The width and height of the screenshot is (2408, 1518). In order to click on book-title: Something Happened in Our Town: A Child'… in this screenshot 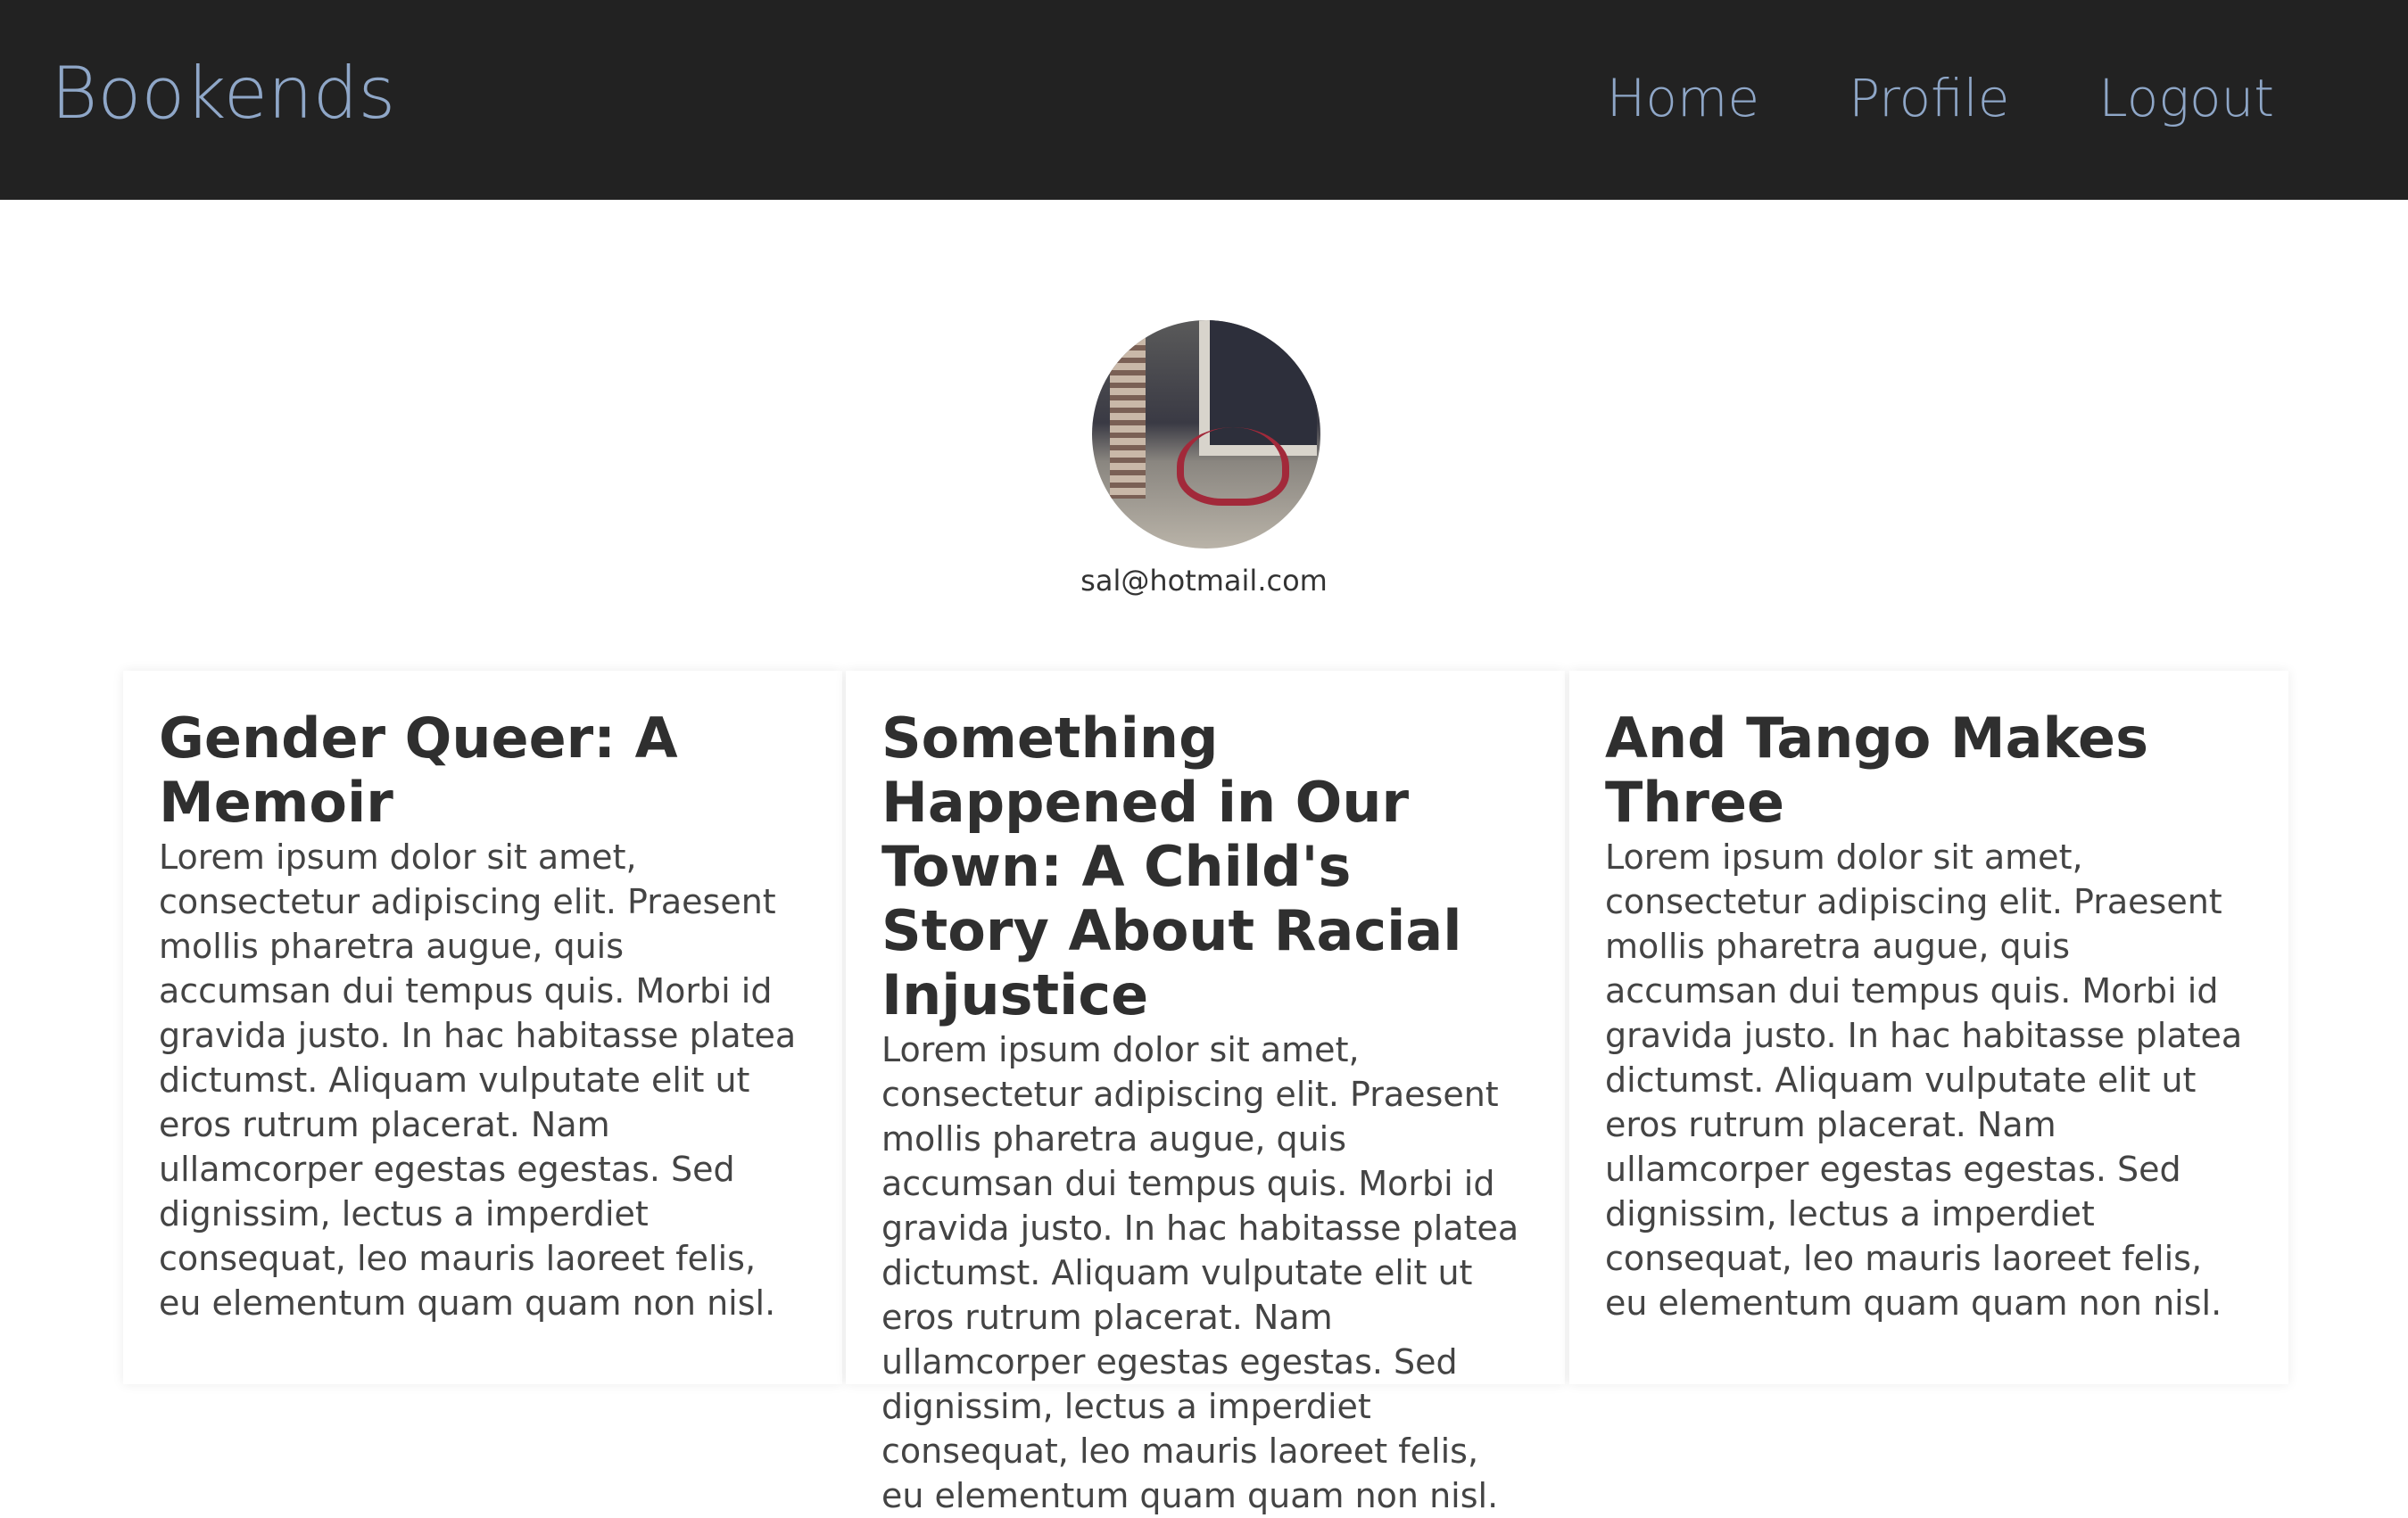, I will do `click(1171, 866)`.